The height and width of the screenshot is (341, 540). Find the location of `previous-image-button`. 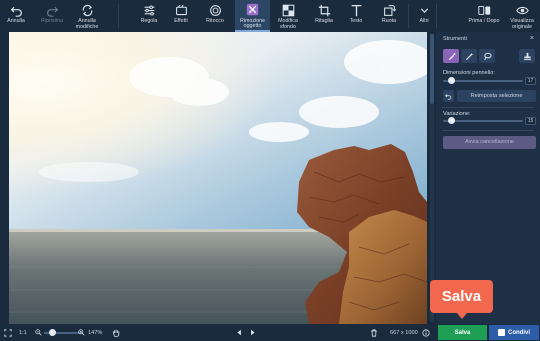

previous-image-button is located at coordinates (239, 332).